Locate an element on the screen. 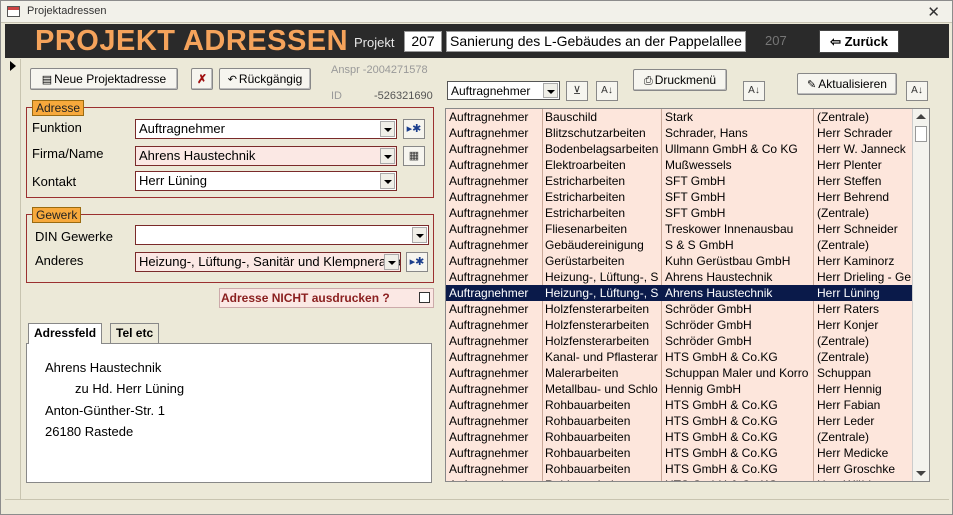 Image resolution: width=953 pixels, height=515 pixels. din-gewerke-combo is located at coordinates (282, 235).